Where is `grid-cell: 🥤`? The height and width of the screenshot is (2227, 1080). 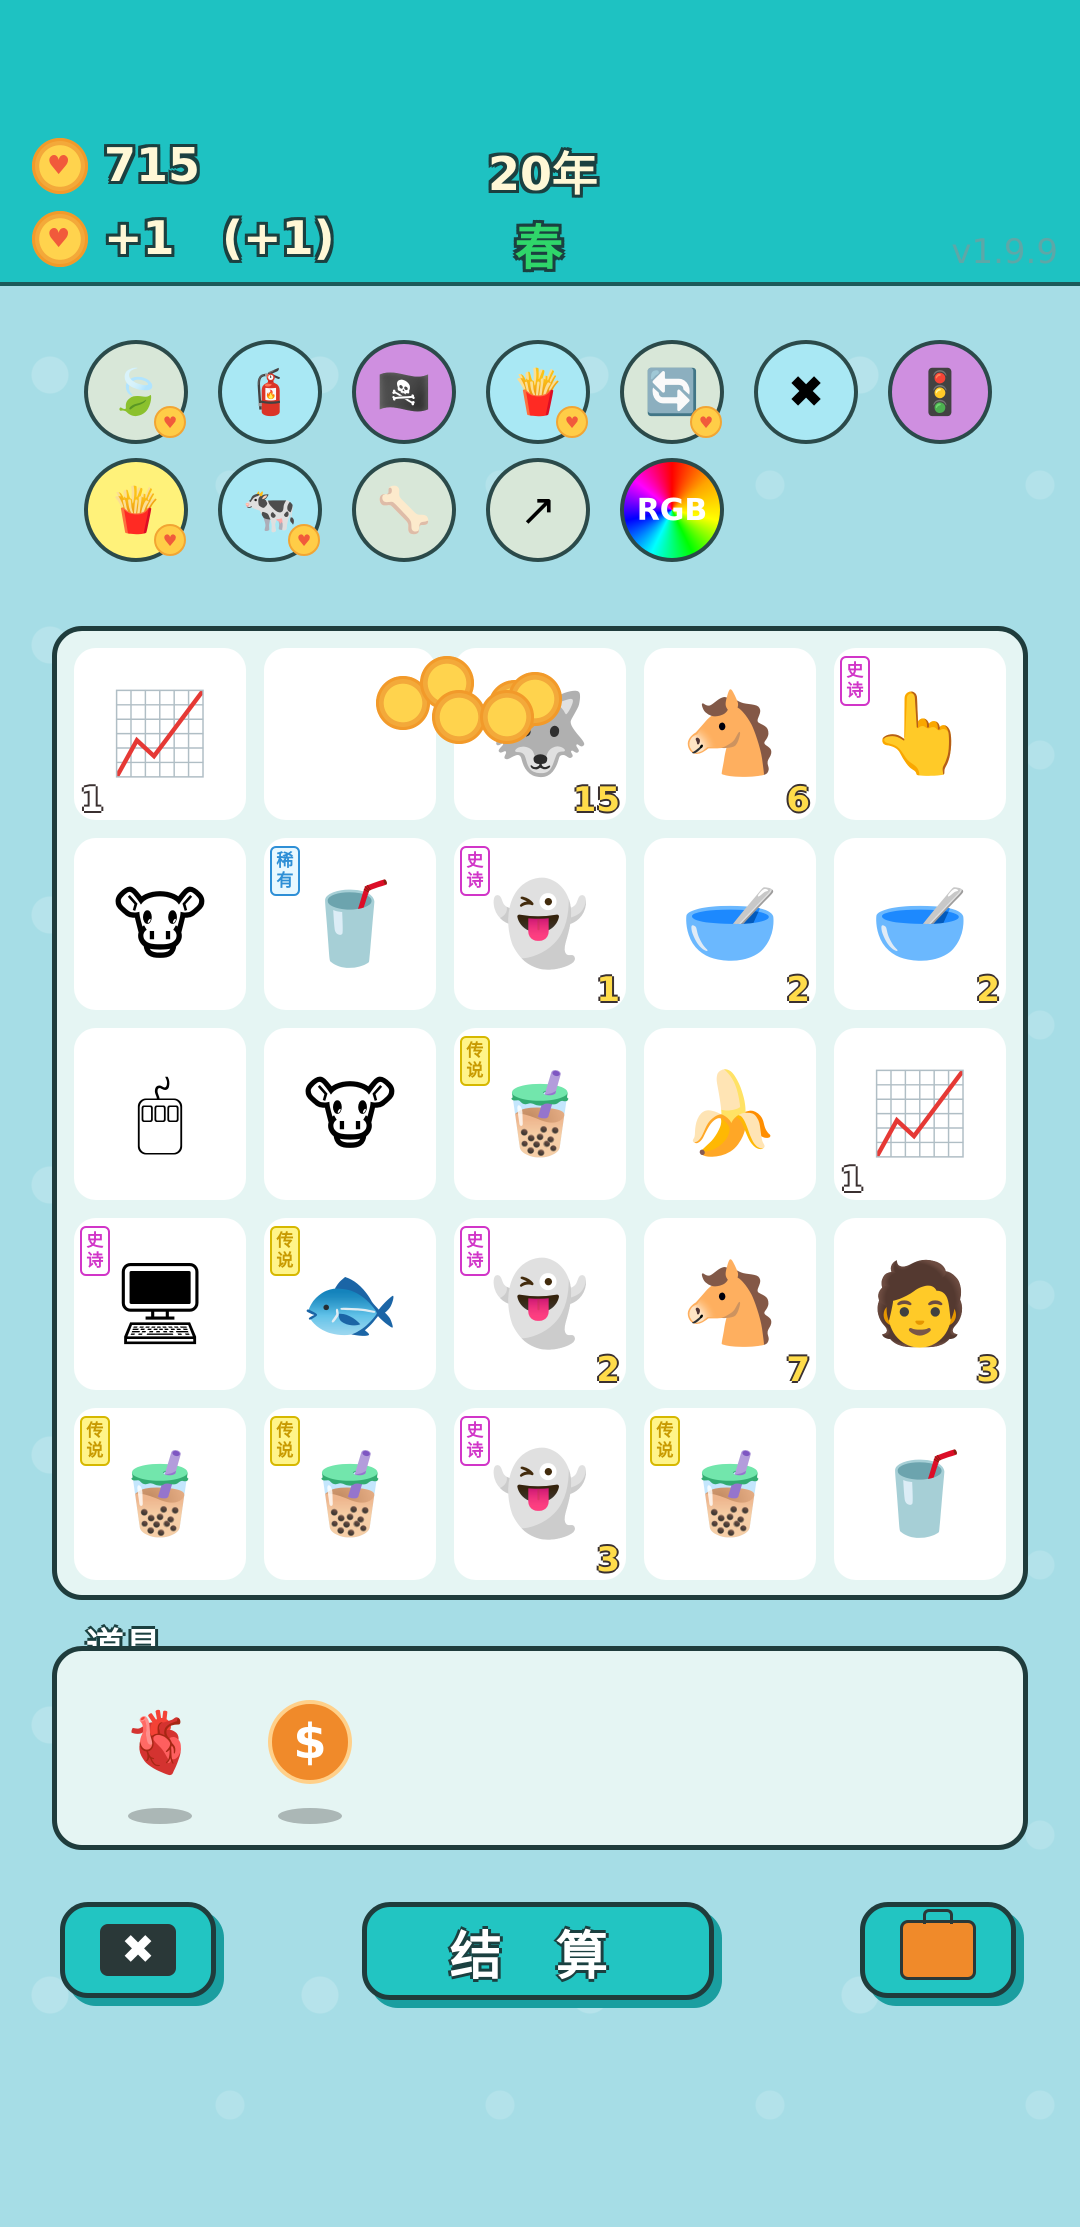 grid-cell: 🥤 is located at coordinates (920, 1494).